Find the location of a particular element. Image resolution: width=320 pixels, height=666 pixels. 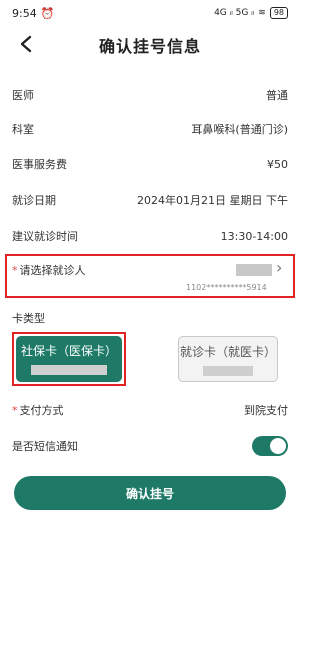

page-title: 确认挂号信息 is located at coordinates (149, 46).